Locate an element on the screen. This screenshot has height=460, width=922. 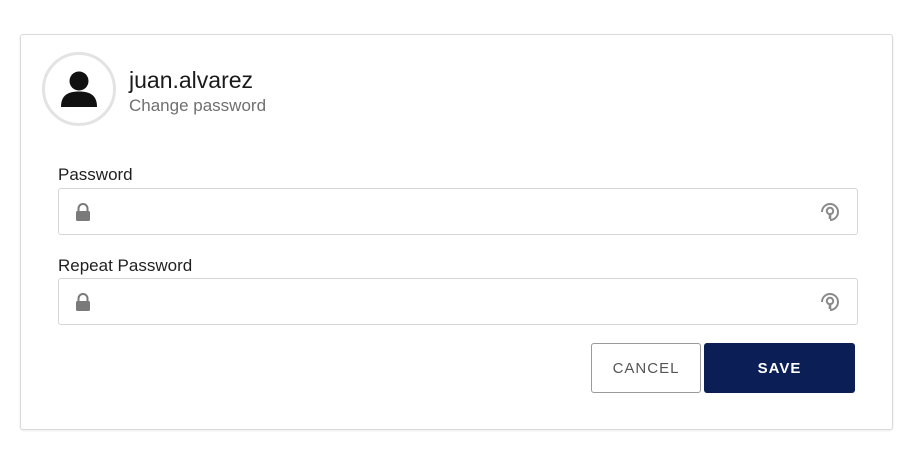
username: juan.alvarez is located at coordinates (191, 80).